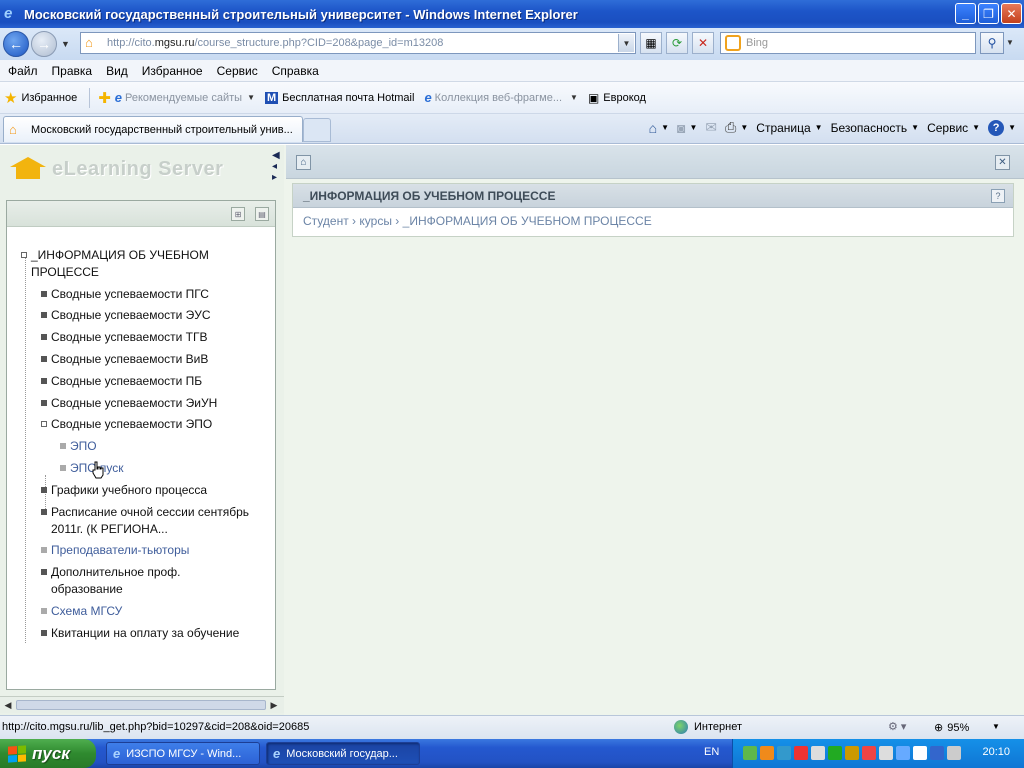  Describe the element at coordinates (17, 753) in the screenshot. I see `windows-logo-icon` at that location.